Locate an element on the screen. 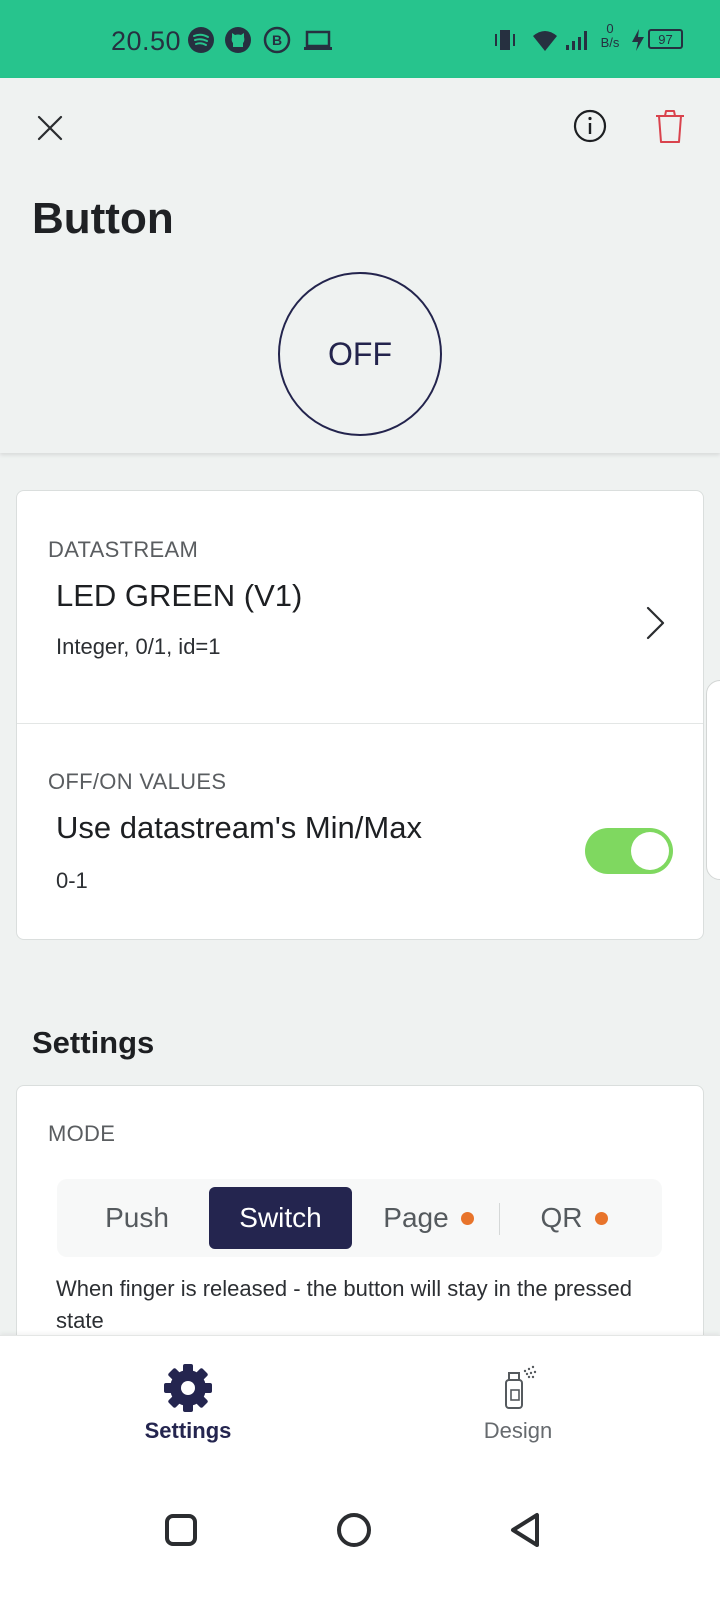  net-speed: 0 B/s is located at coordinates (610, 36).